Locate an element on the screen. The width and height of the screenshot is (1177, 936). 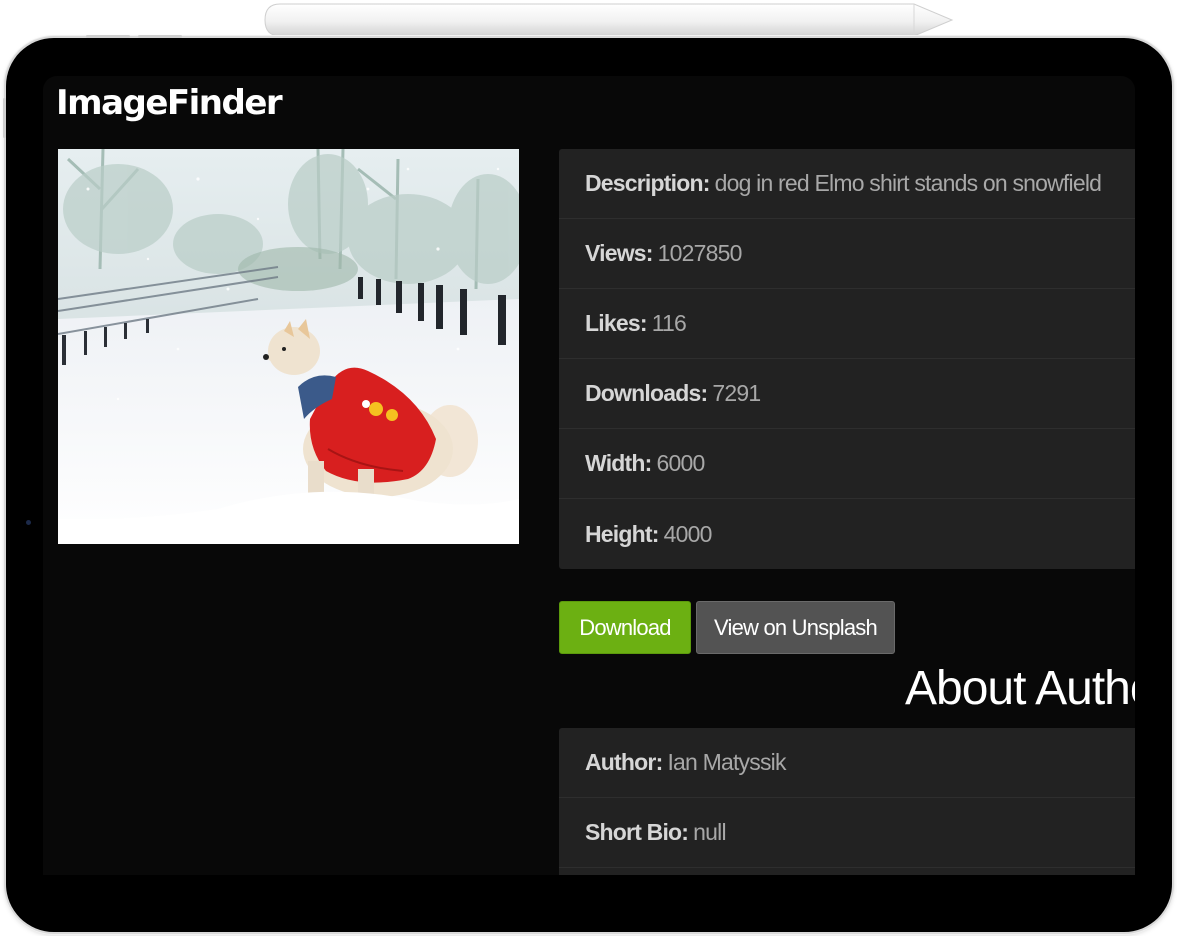
author-label: Short Bio: is located at coordinates (637, 832).